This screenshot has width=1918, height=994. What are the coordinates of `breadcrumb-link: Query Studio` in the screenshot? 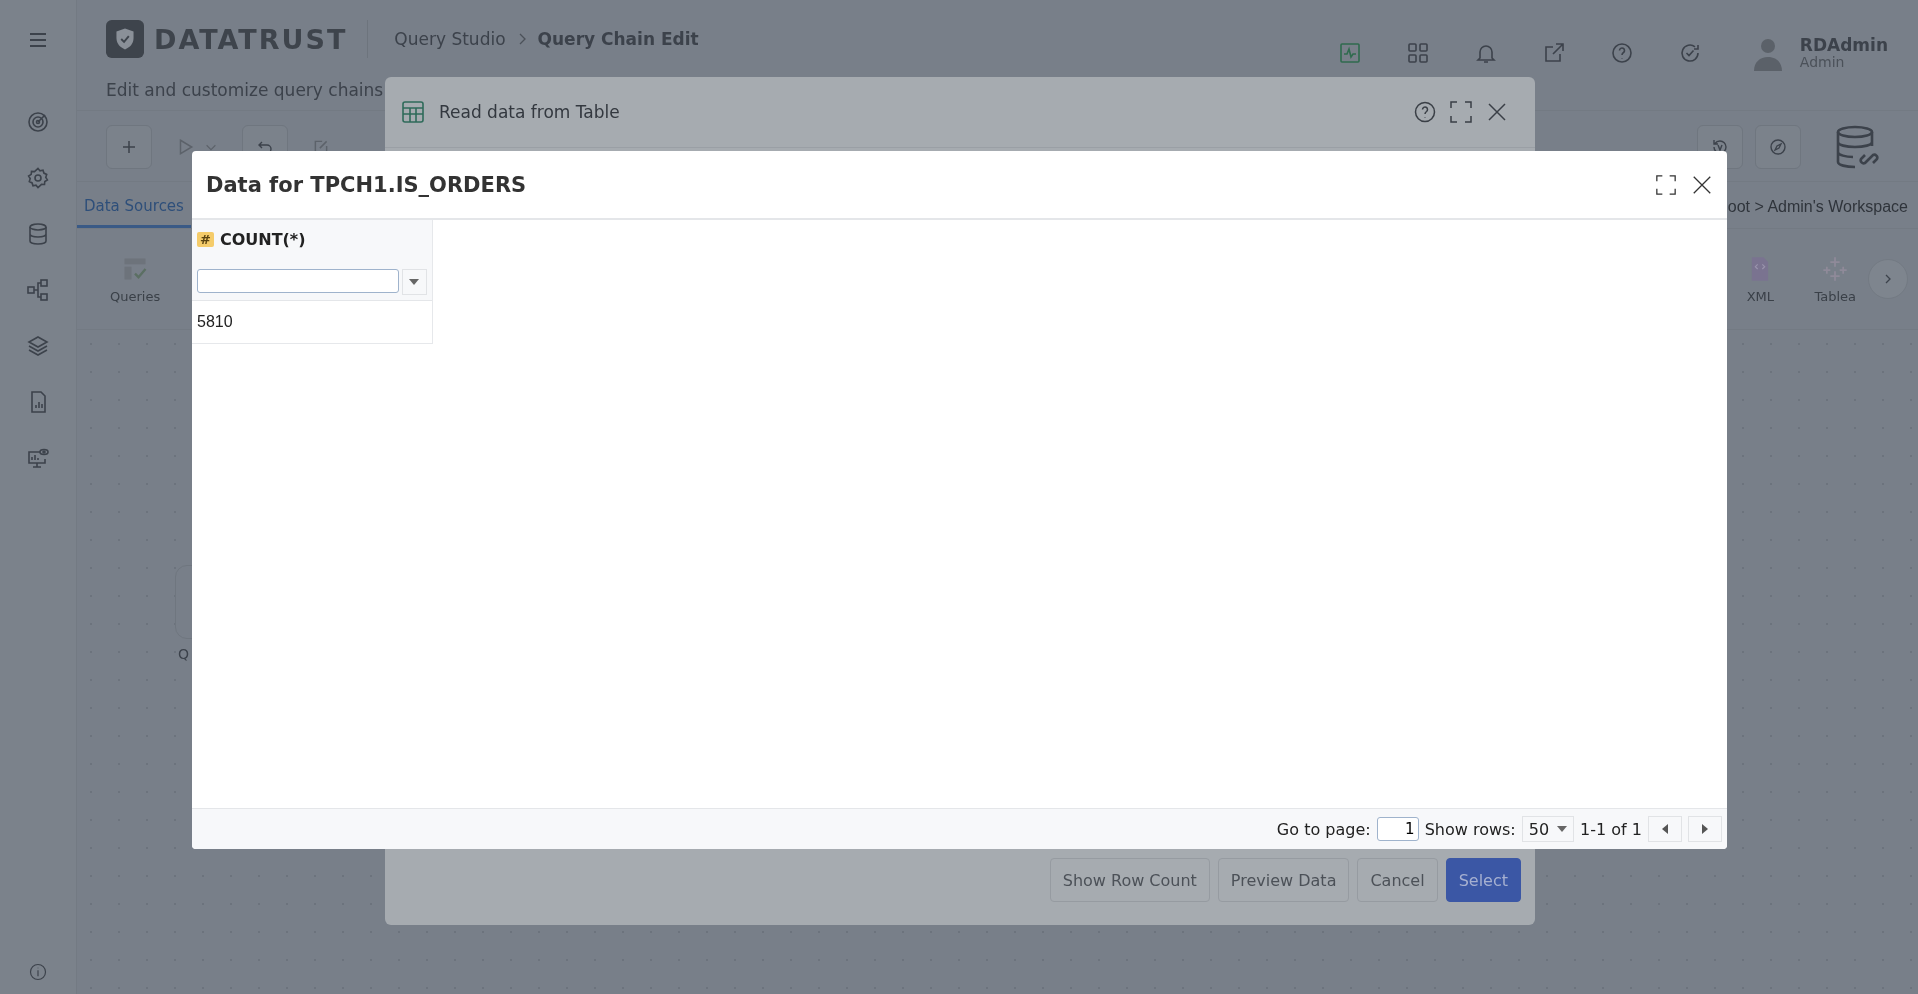 It's located at (450, 39).